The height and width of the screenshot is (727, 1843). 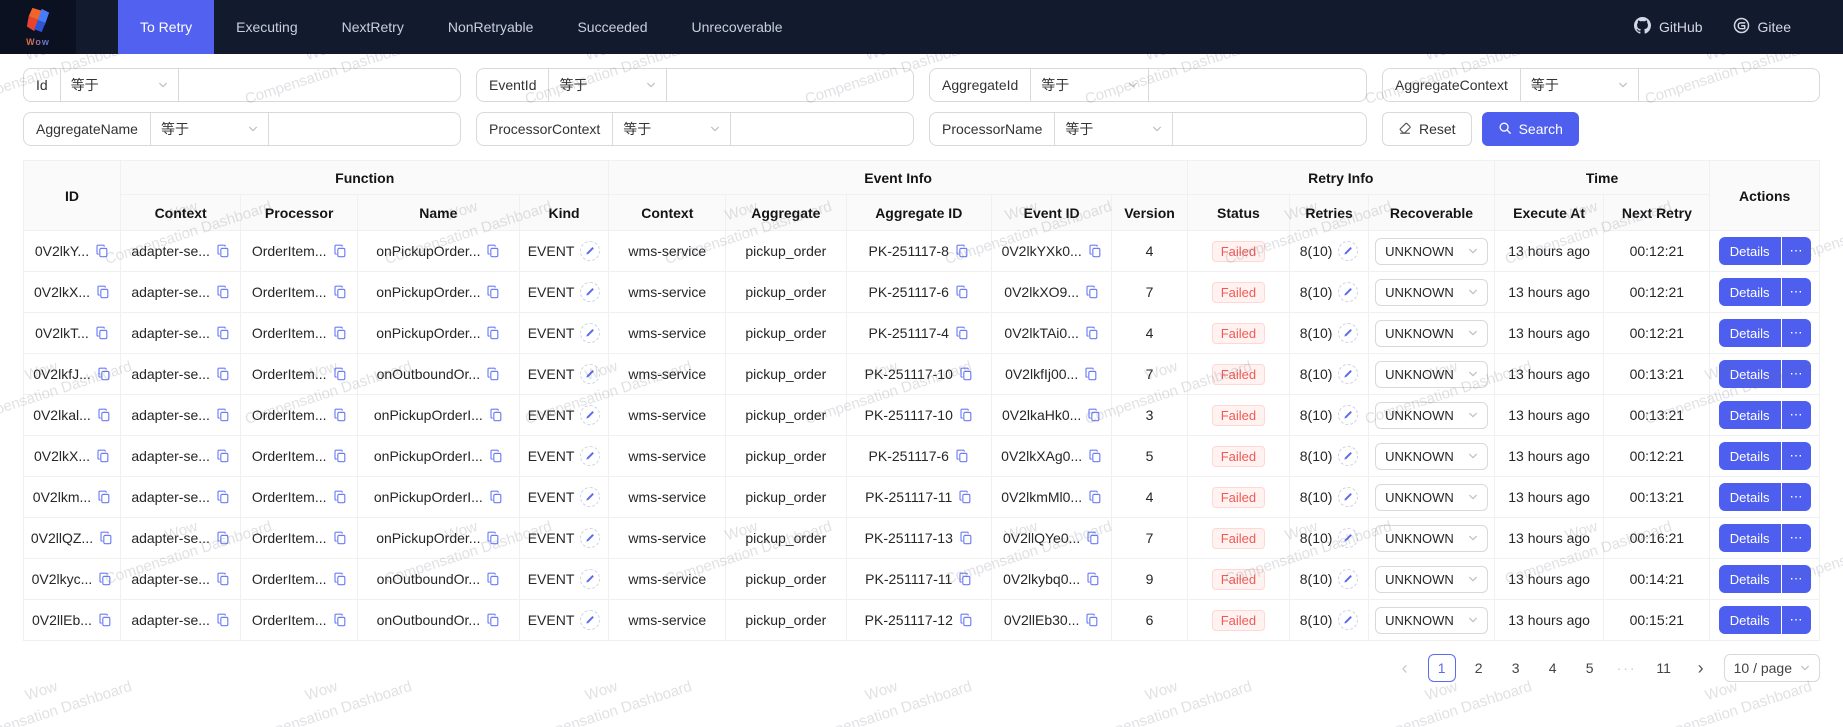 I want to click on page-1: 1, so click(x=1441, y=668).